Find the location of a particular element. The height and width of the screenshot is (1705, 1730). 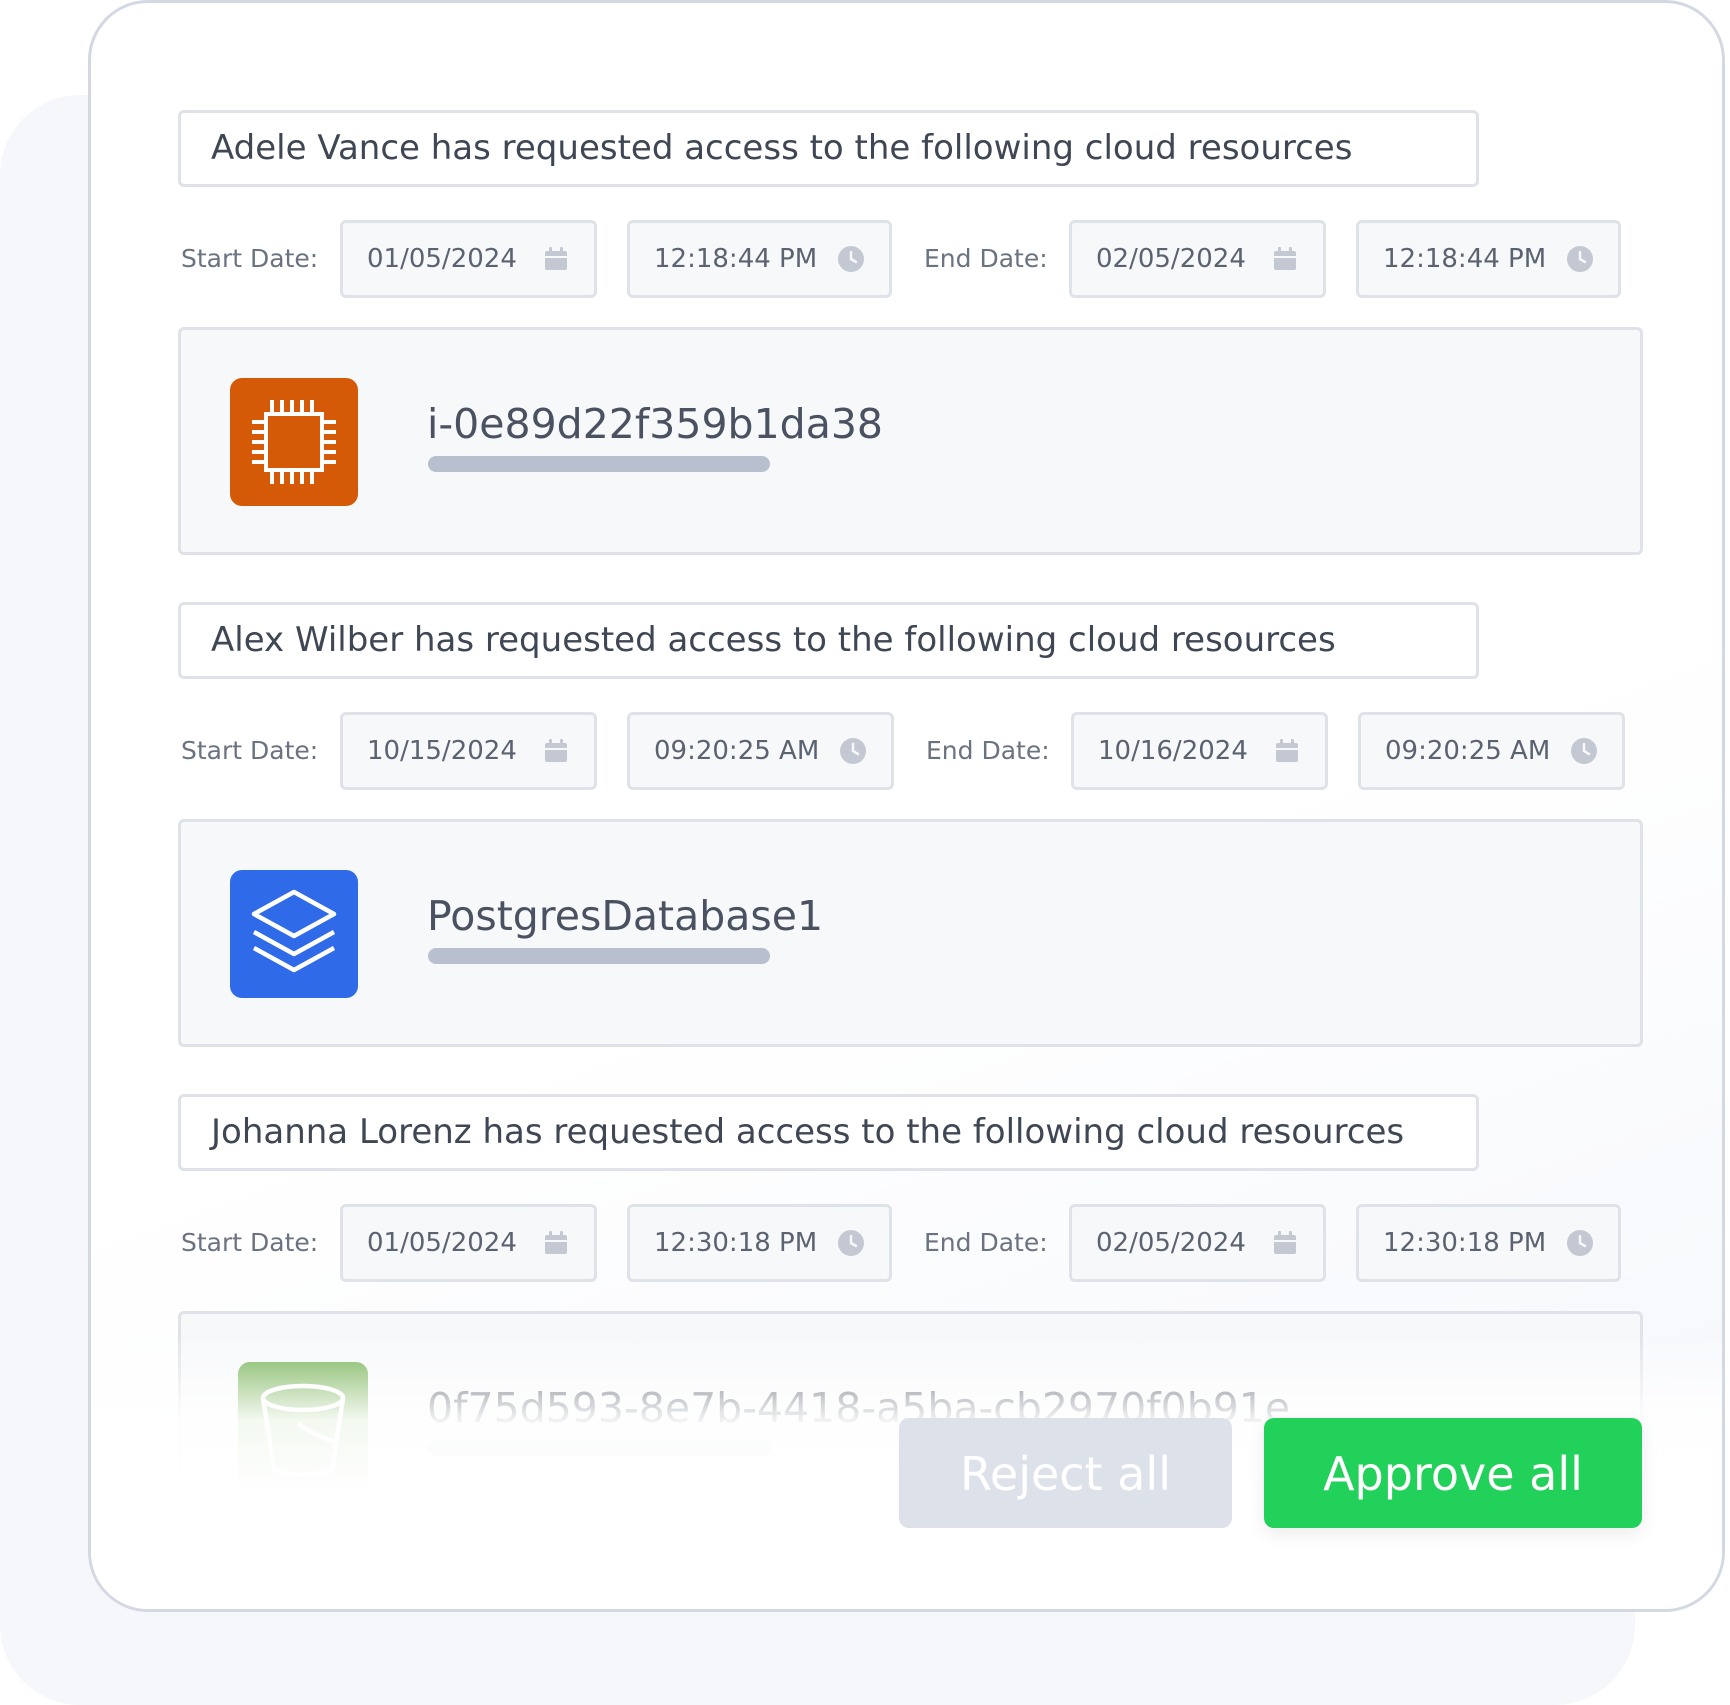

resource-name: PostgresDatabase1 is located at coordinates (625, 916).